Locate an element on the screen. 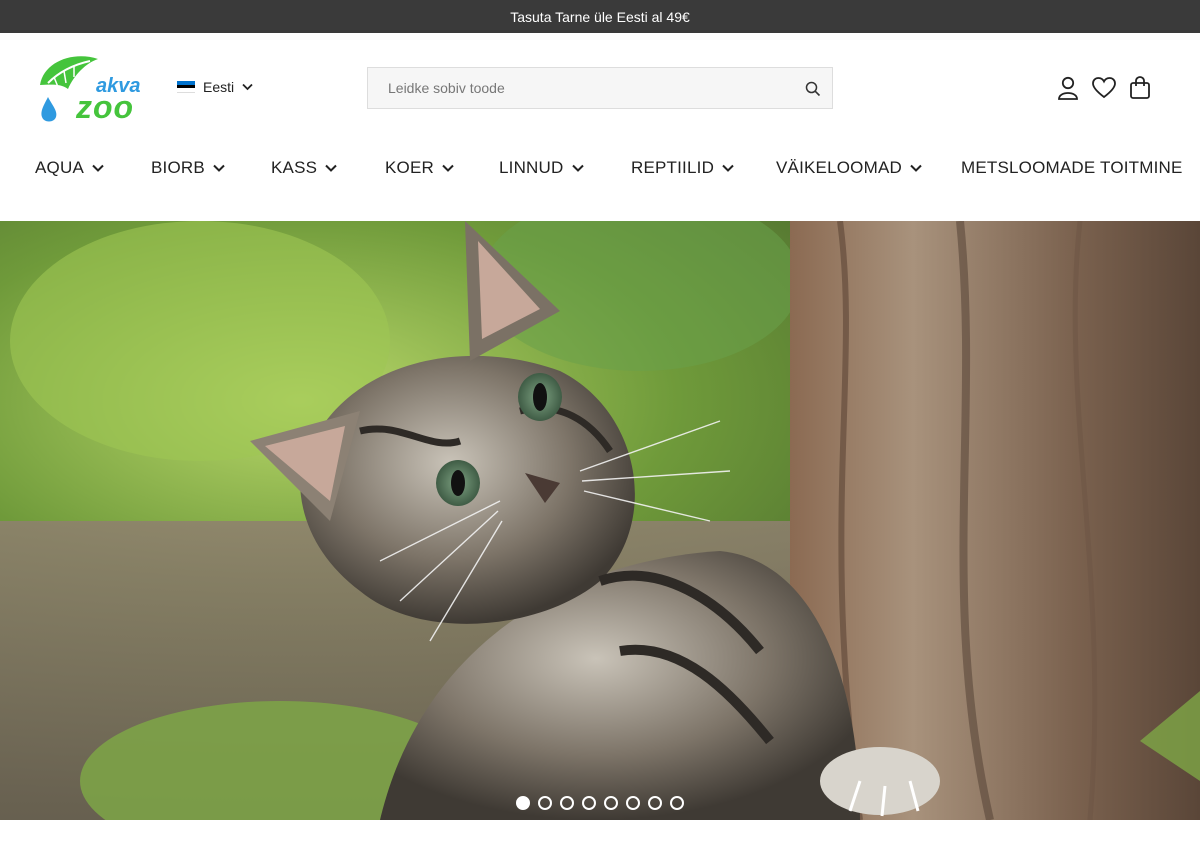 Image resolution: width=1200 pixels, height=850 pixels. announcement-bar: Tasuta Tarne üle Eesti al 49€ is located at coordinates (600, 16).